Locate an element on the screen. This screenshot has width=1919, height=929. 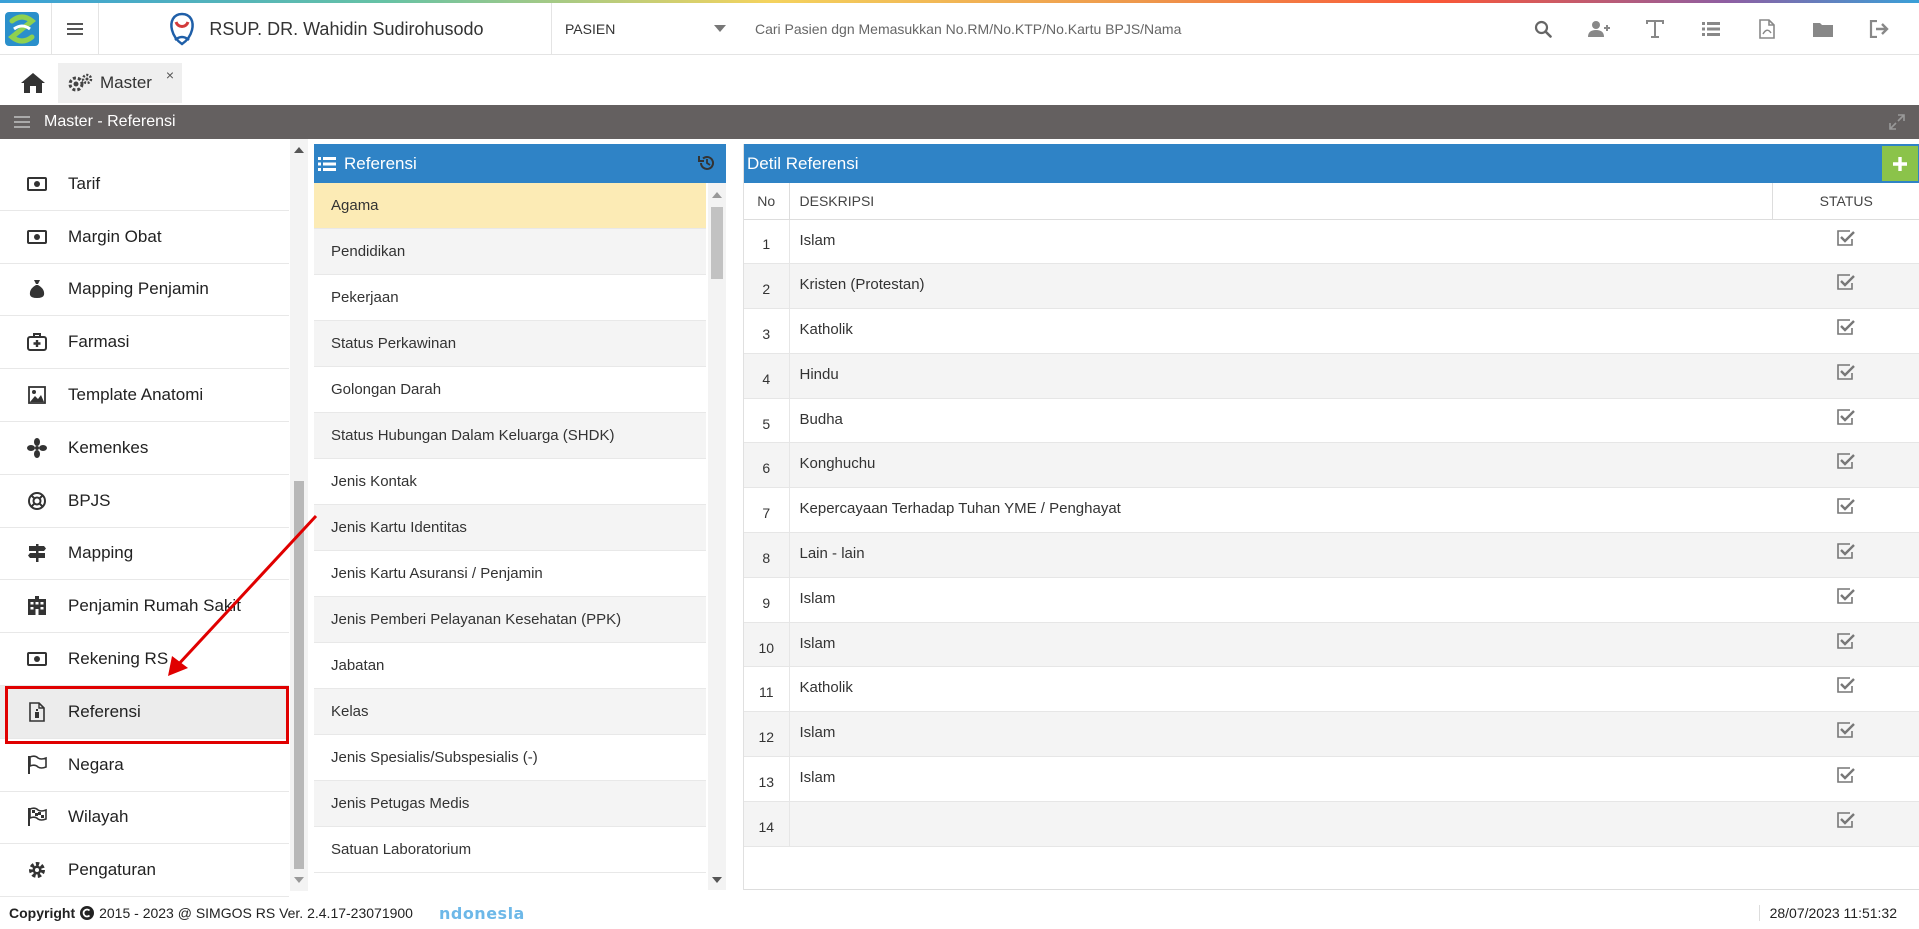
table-row: 13 Islam is located at coordinates (1331, 779).